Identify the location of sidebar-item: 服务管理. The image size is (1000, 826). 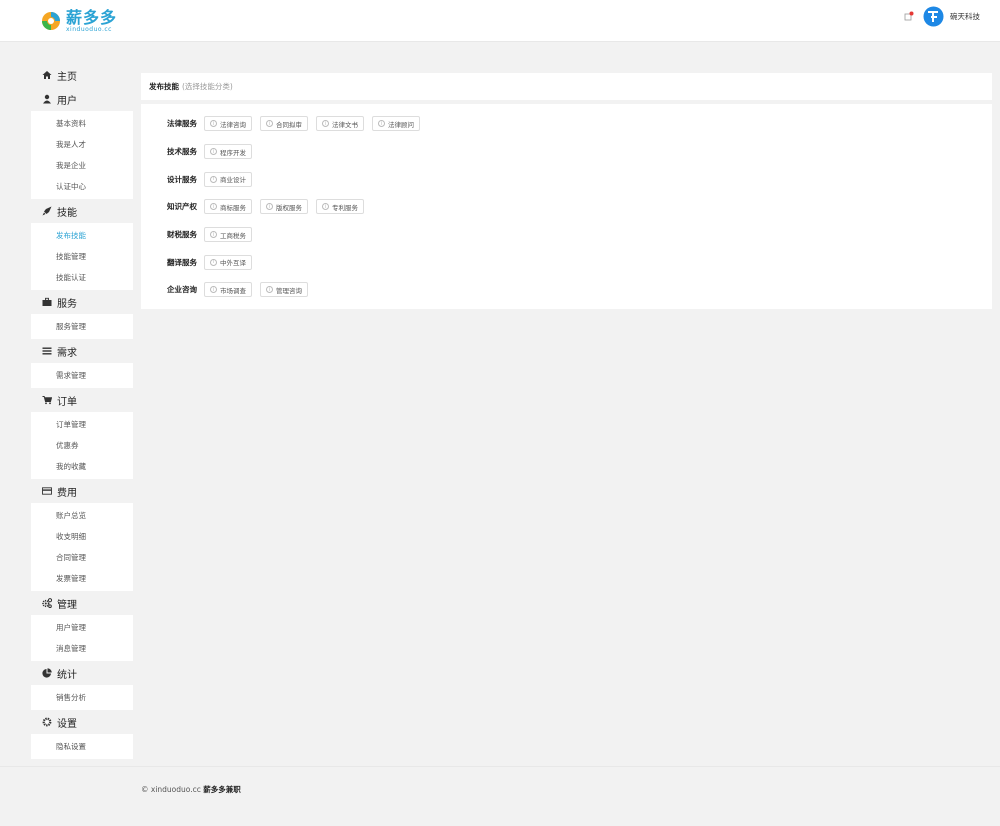
(82, 326).